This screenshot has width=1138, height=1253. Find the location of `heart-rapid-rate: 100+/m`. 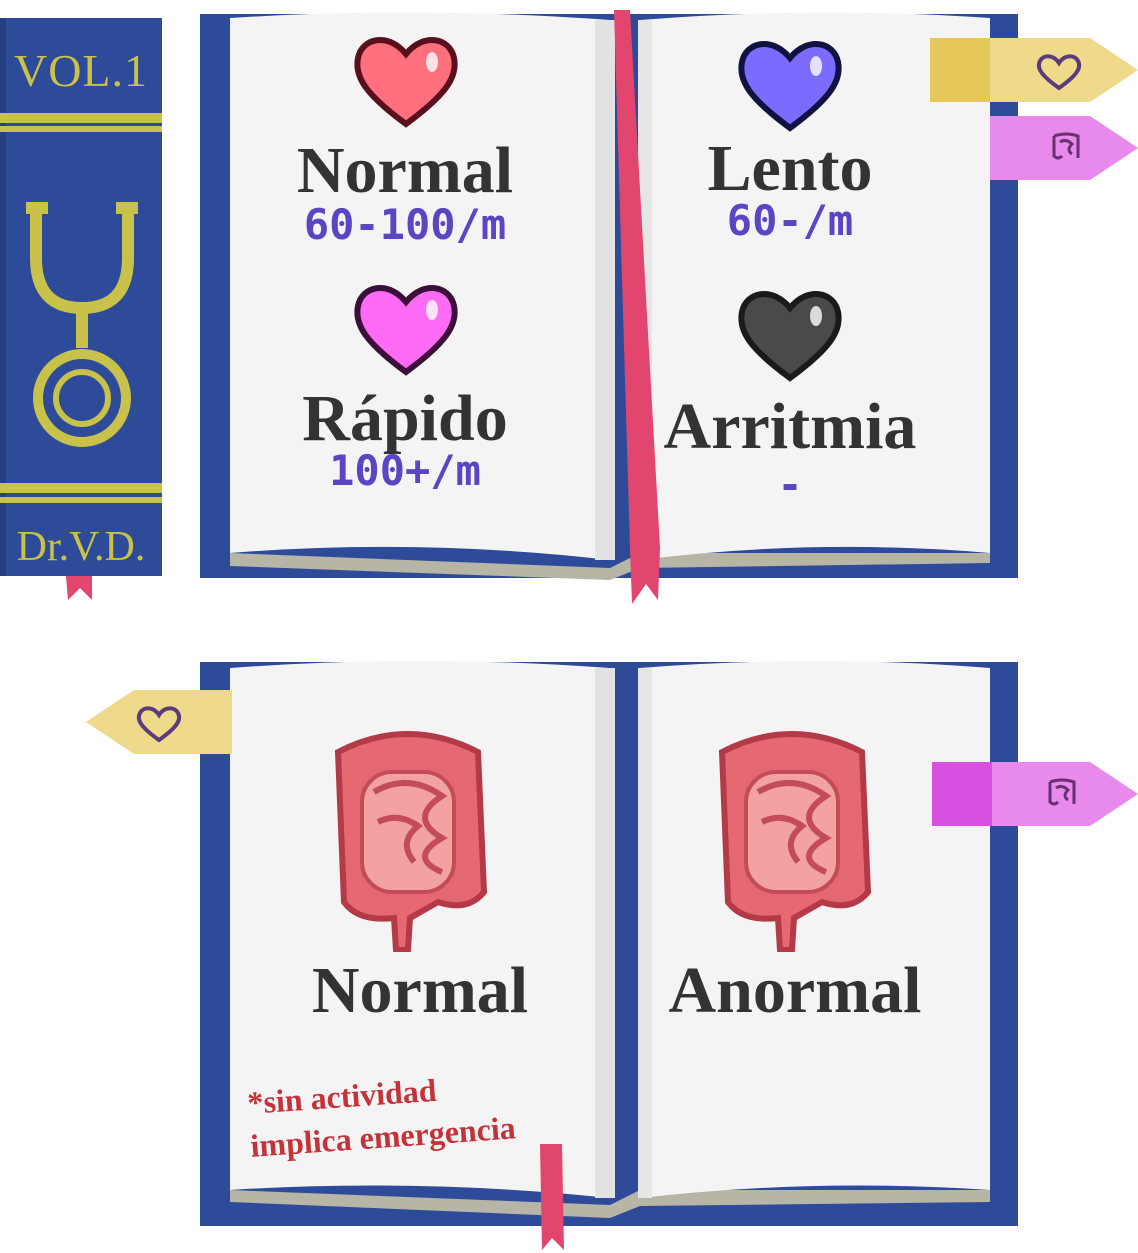

heart-rapid-rate: 100+/m is located at coordinates (405, 470).